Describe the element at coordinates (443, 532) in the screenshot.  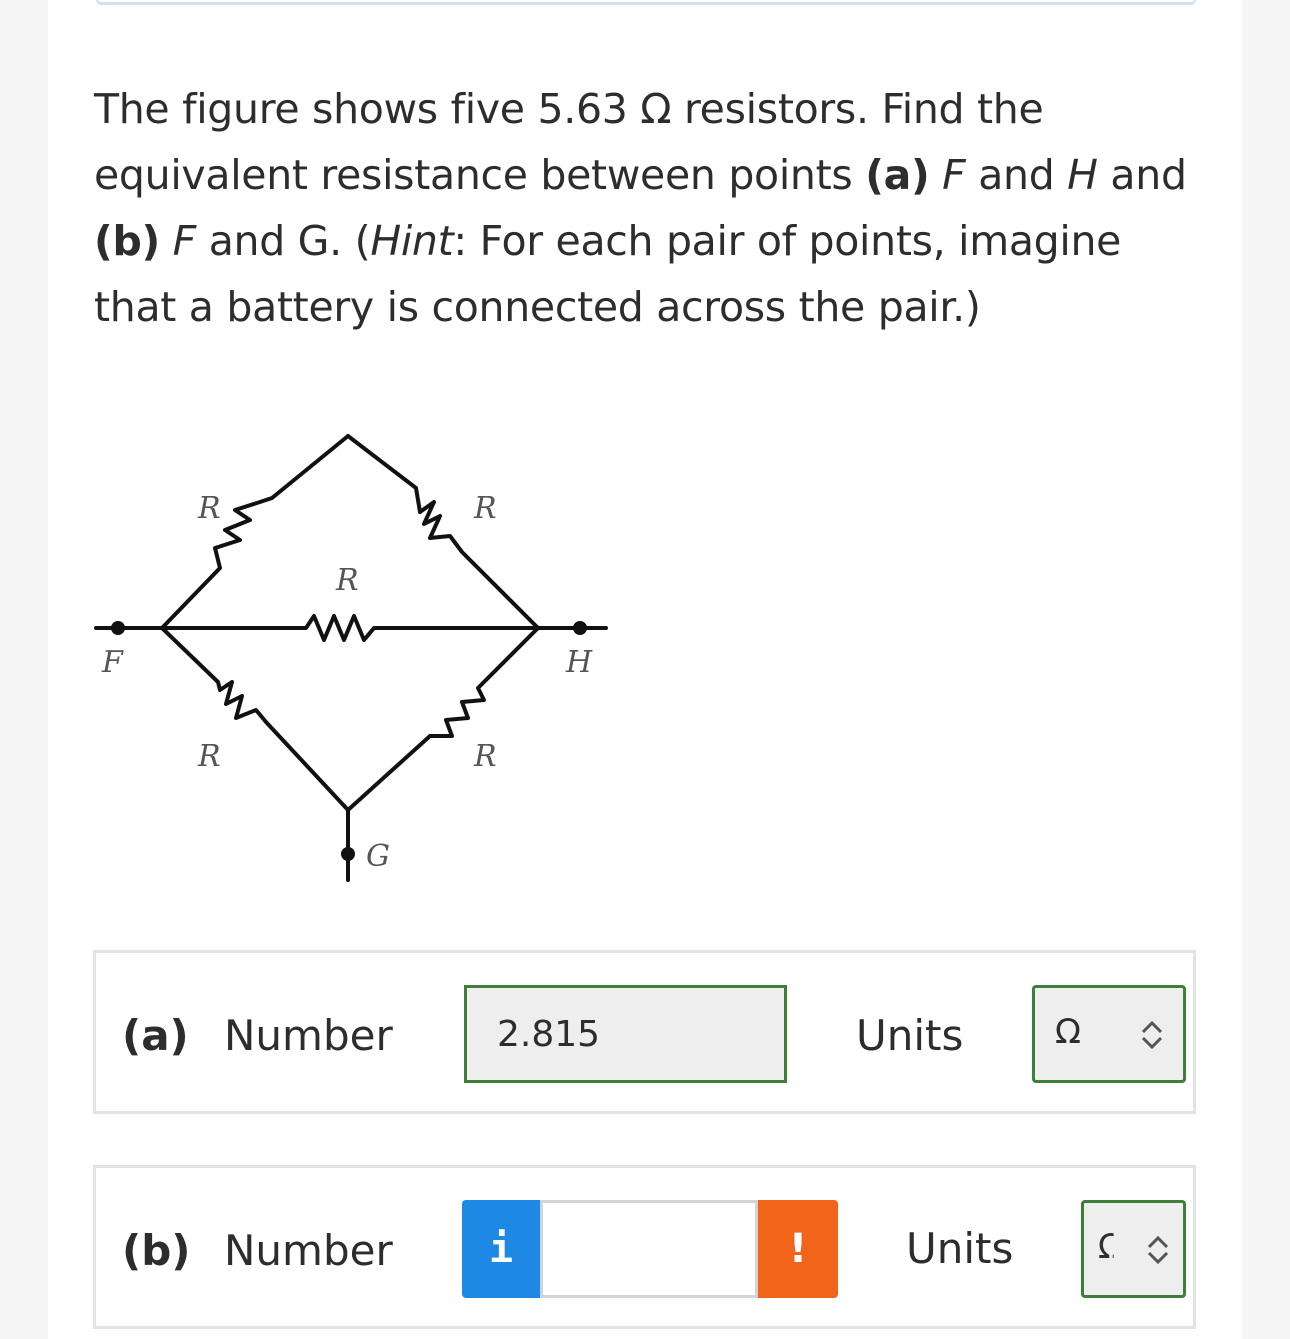
I see `resistor-top-right` at that location.